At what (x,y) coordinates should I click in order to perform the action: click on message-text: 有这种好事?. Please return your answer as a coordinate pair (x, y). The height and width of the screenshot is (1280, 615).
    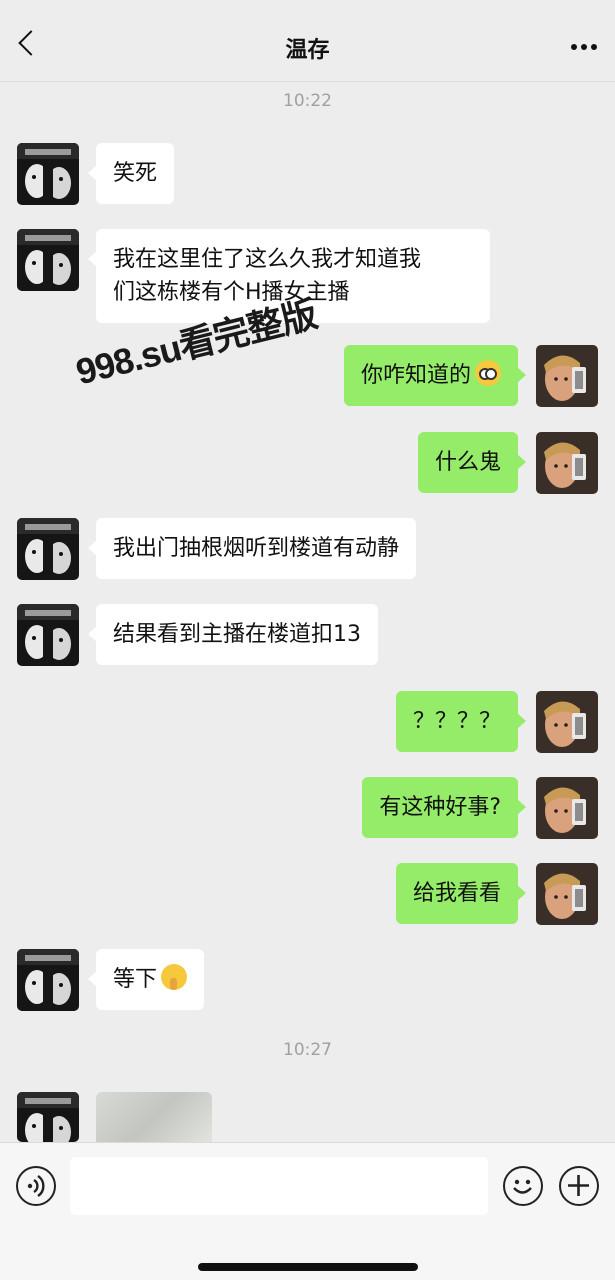
    Looking at the image, I should click on (440, 807).